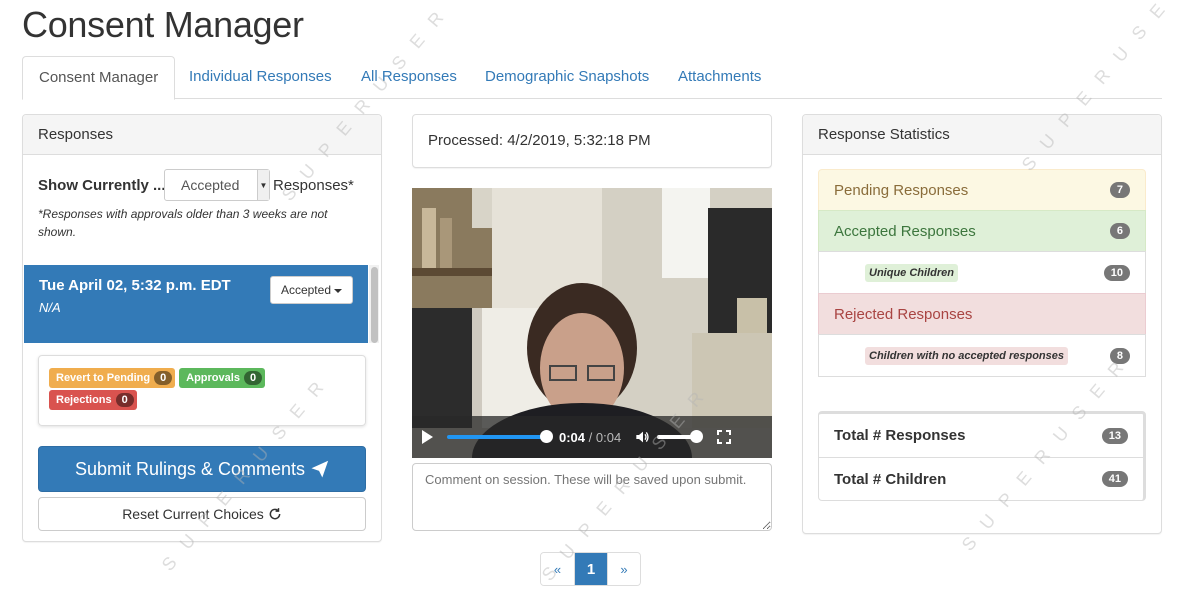 Image resolution: width=1197 pixels, height=603 pixels. Describe the element at coordinates (982, 135) in the screenshot. I see `statistics-heading: Response Statistics` at that location.